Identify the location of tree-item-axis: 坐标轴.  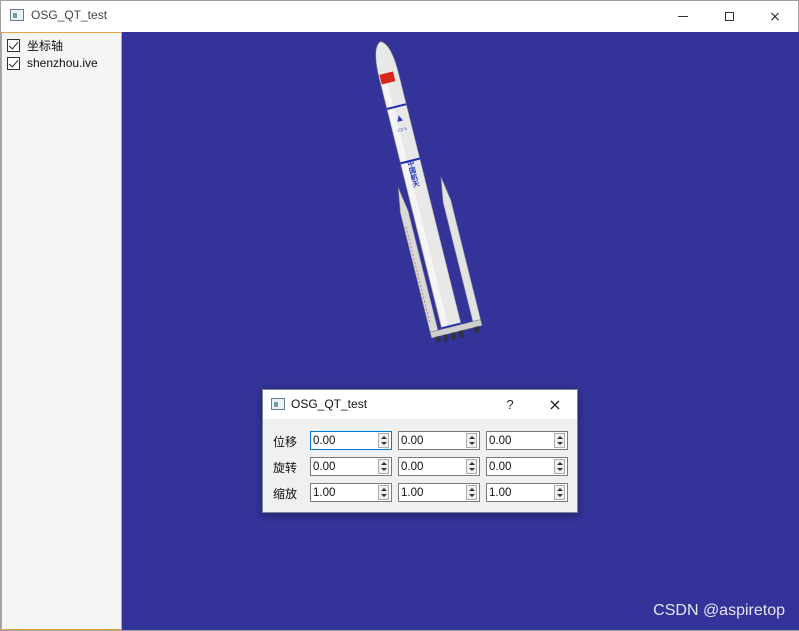
(35, 45).